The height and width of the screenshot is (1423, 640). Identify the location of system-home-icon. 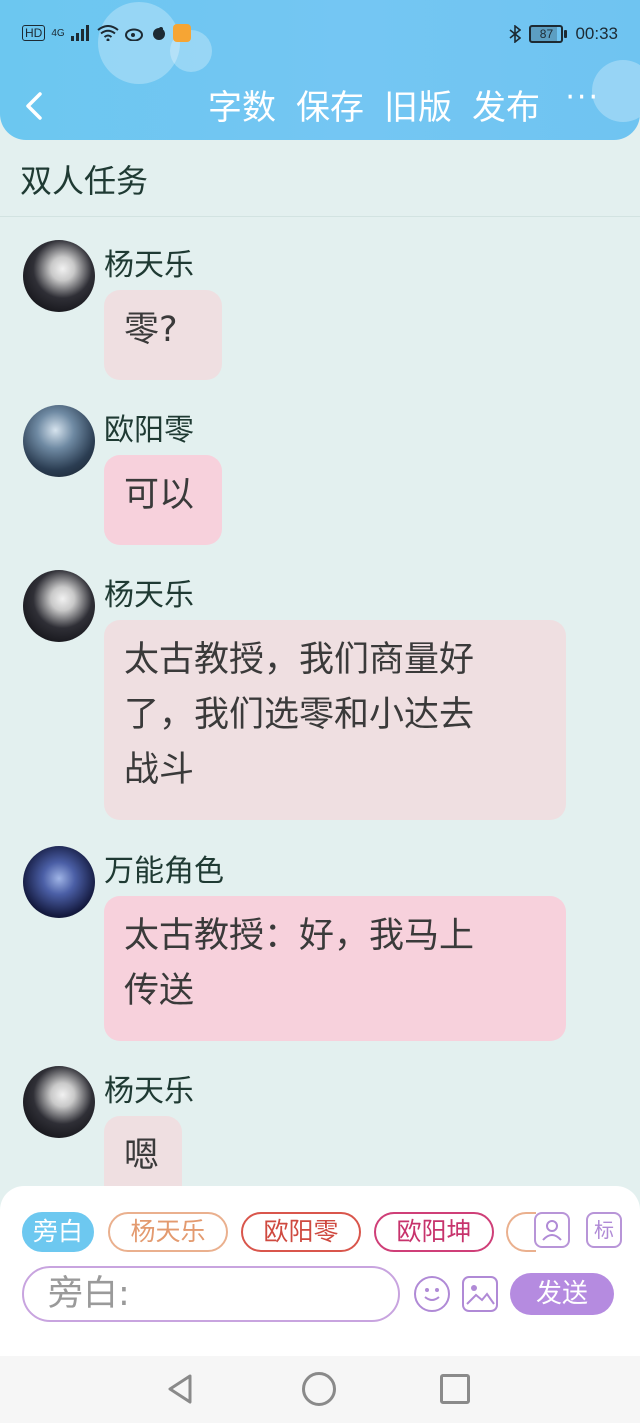
(319, 1389).